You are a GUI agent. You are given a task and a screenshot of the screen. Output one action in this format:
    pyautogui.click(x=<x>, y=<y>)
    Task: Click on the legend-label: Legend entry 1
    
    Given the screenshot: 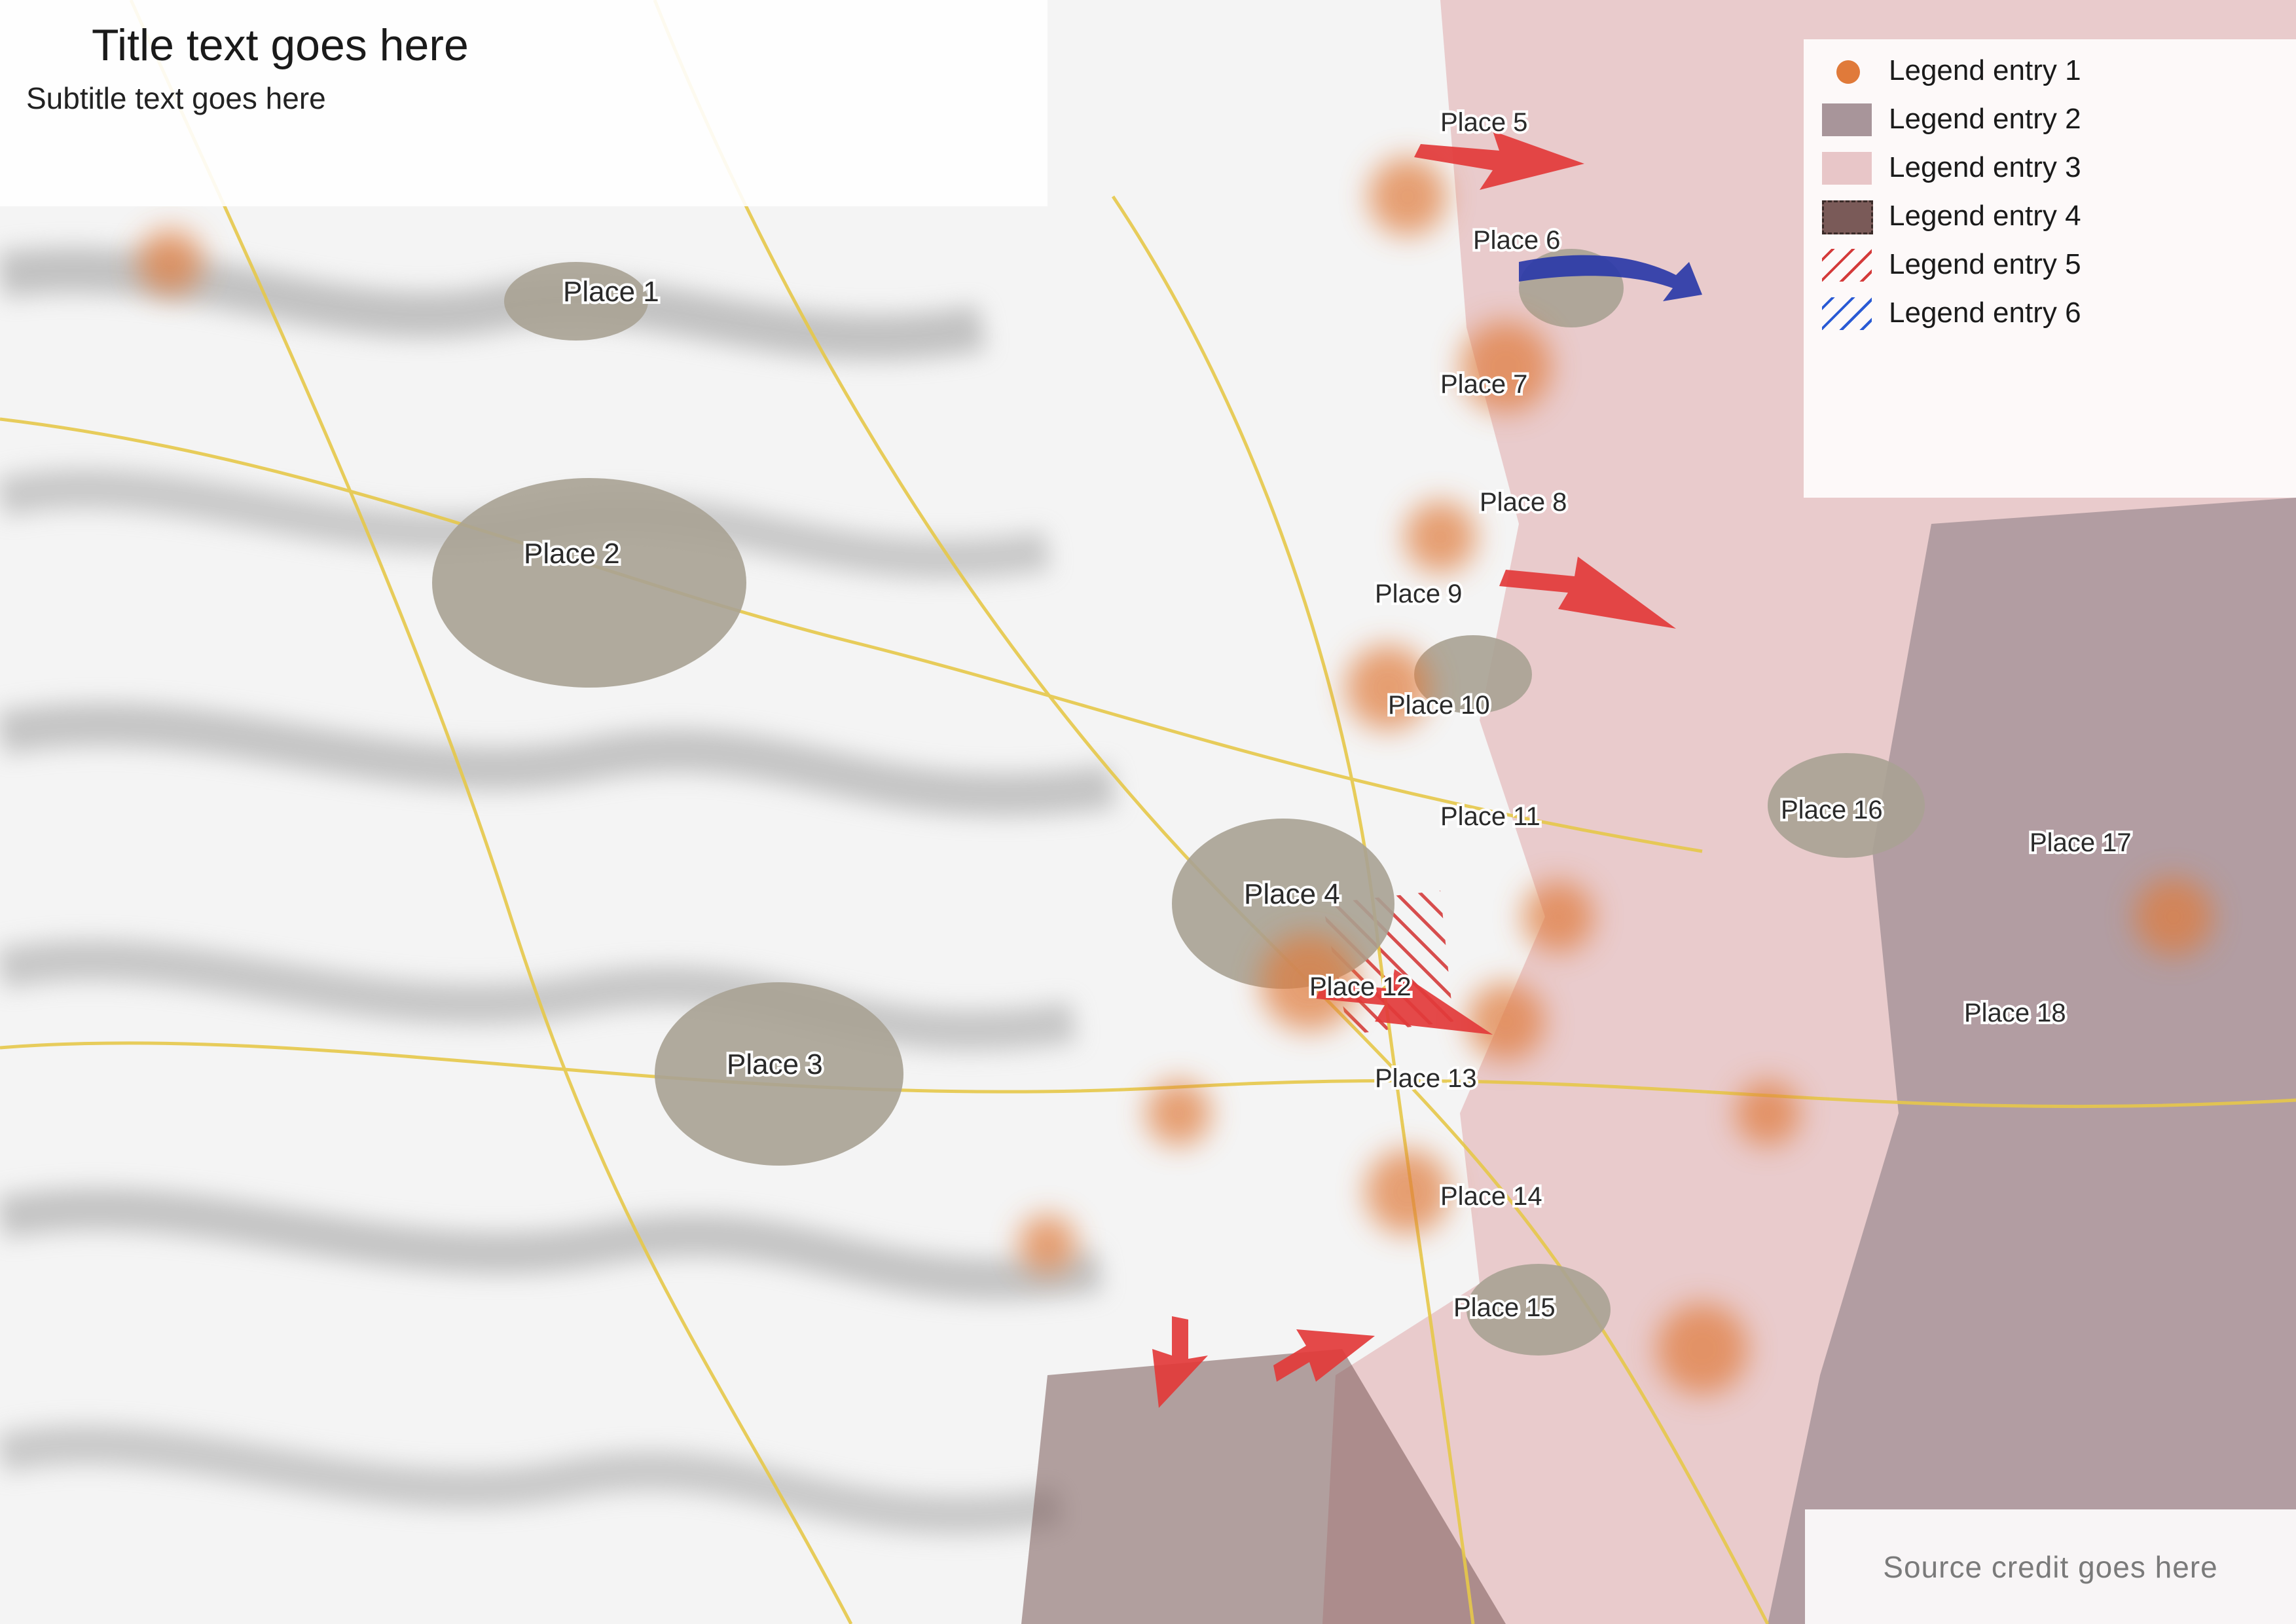 What is the action you would take?
    pyautogui.click(x=1985, y=70)
    